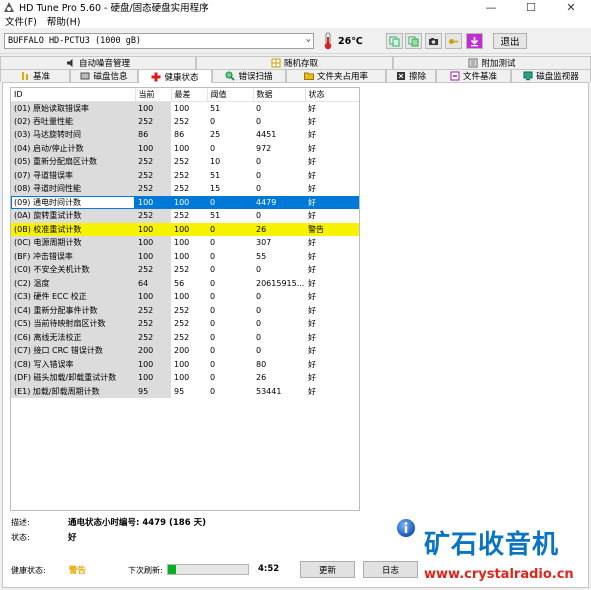 The width and height of the screenshot is (591, 590). Describe the element at coordinates (551, 75) in the screenshot. I see `tab-disk-monitor: 磁盘监视器` at that location.